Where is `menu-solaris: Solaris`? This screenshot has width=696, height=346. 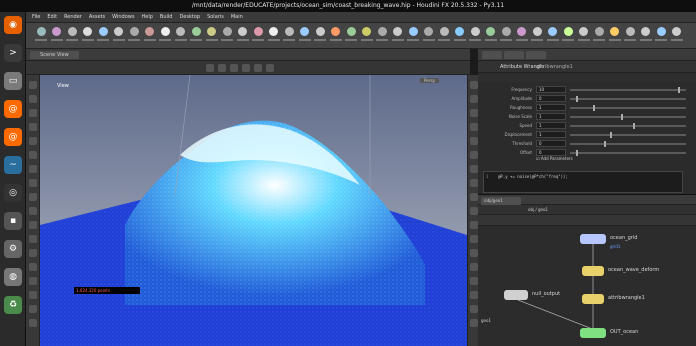
menu-solaris: Solaris is located at coordinates (215, 17).